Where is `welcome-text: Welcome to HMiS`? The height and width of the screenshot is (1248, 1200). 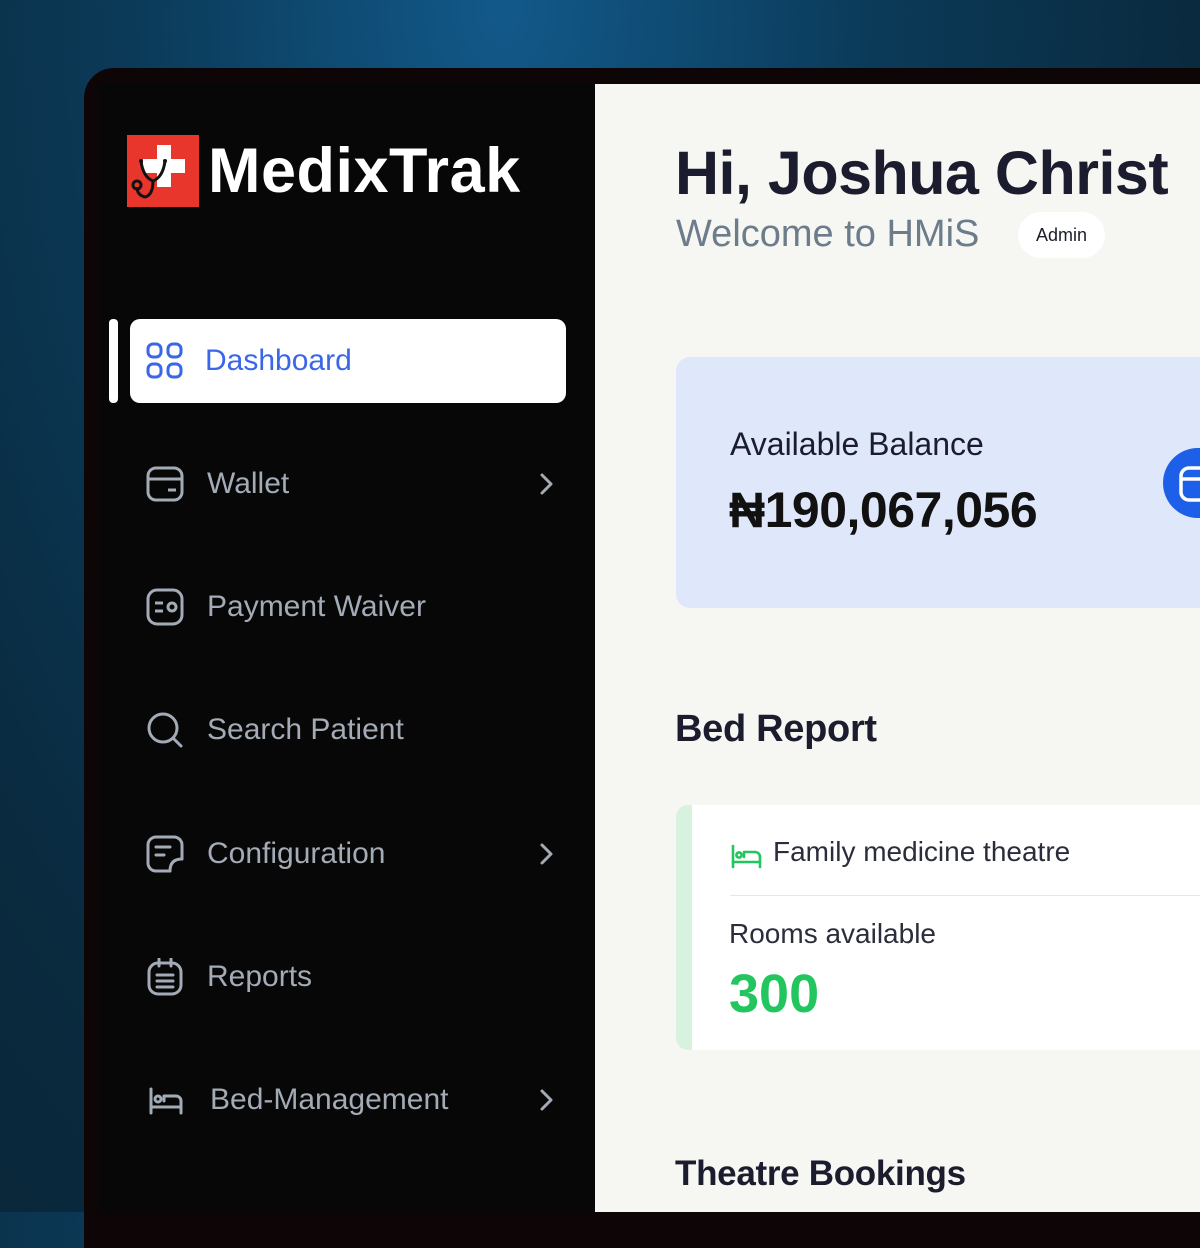
welcome-text: Welcome to HMiS is located at coordinates (828, 234).